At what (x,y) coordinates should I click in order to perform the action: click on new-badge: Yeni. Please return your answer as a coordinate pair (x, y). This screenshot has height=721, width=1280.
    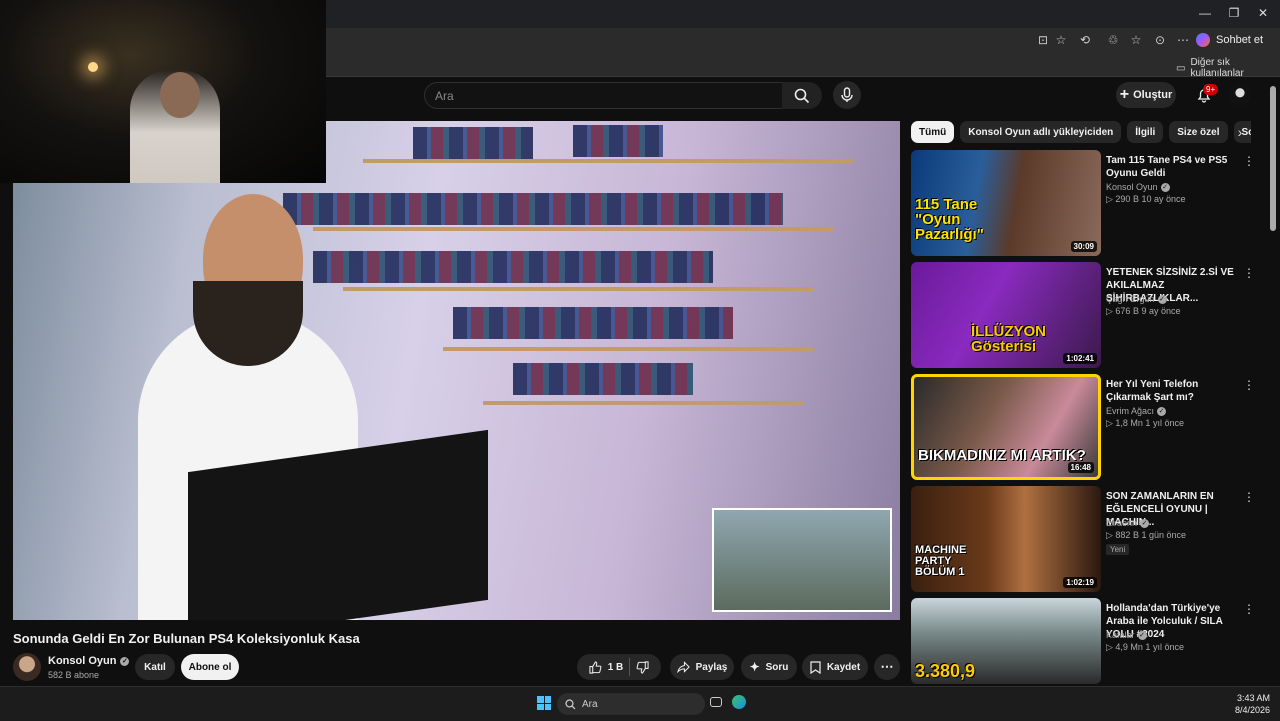
    Looking at the image, I should click on (1118, 549).